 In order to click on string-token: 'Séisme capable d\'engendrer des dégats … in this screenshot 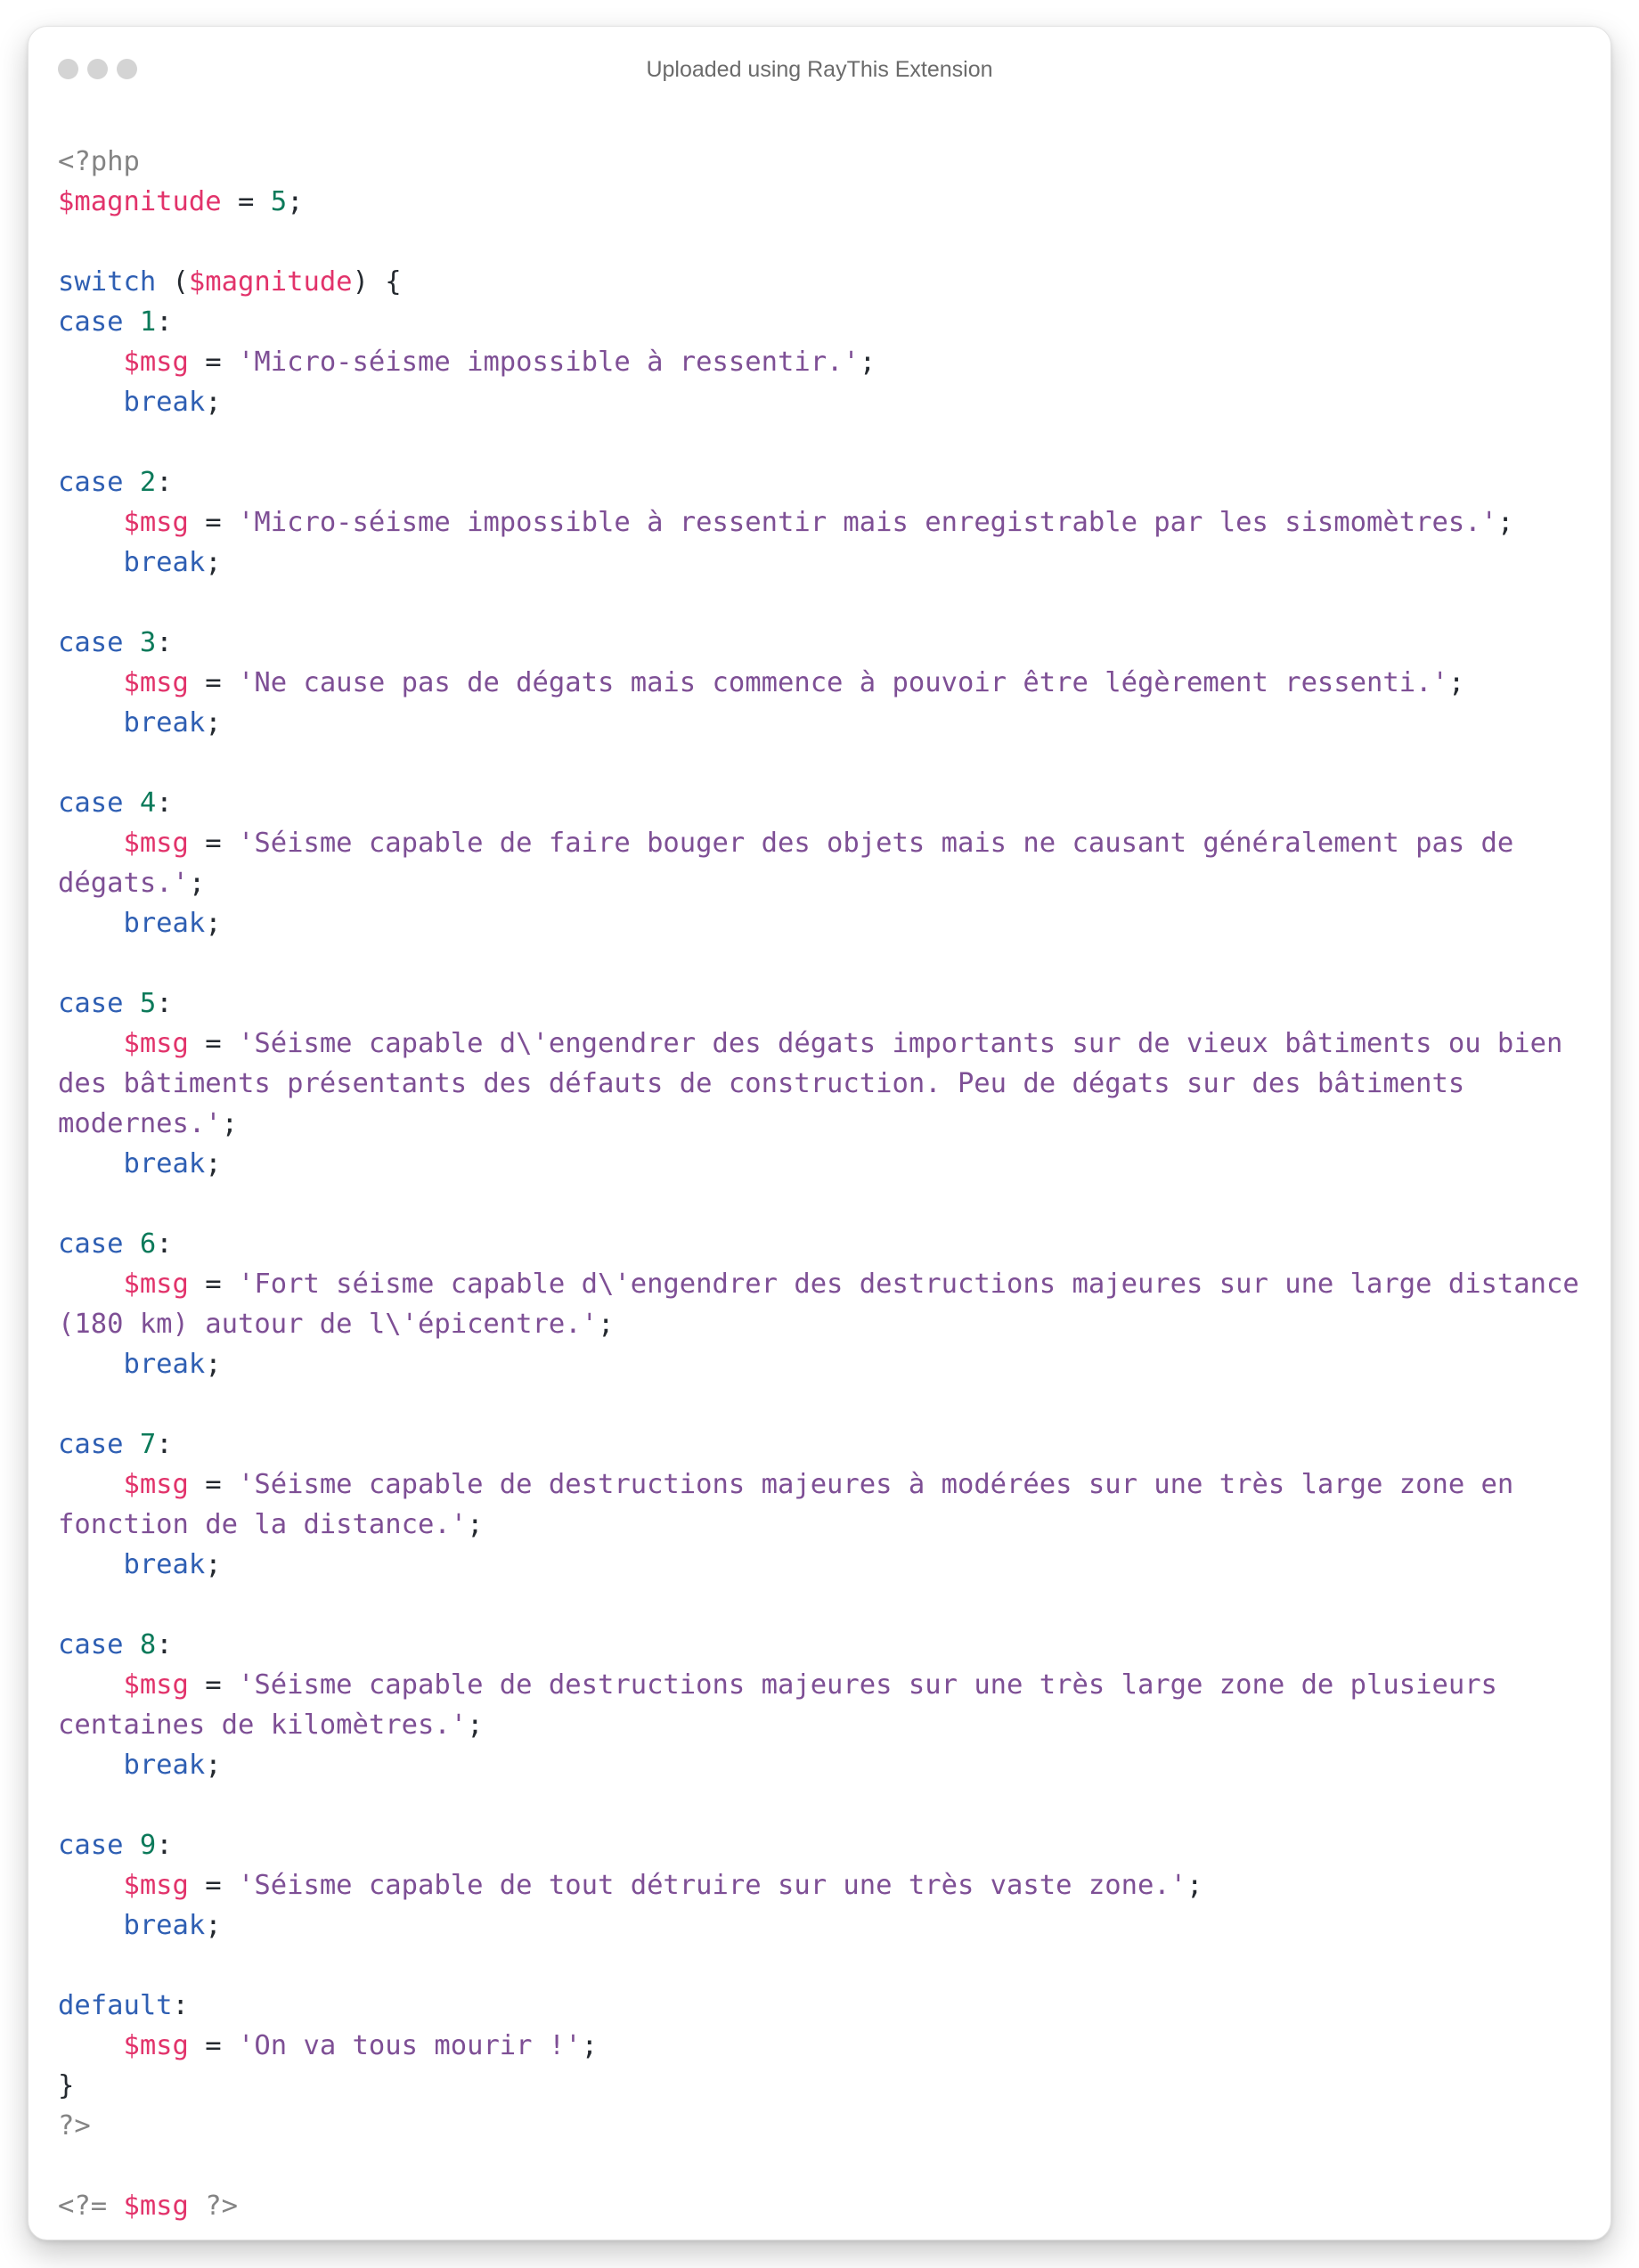, I will do `click(900, 1043)`.